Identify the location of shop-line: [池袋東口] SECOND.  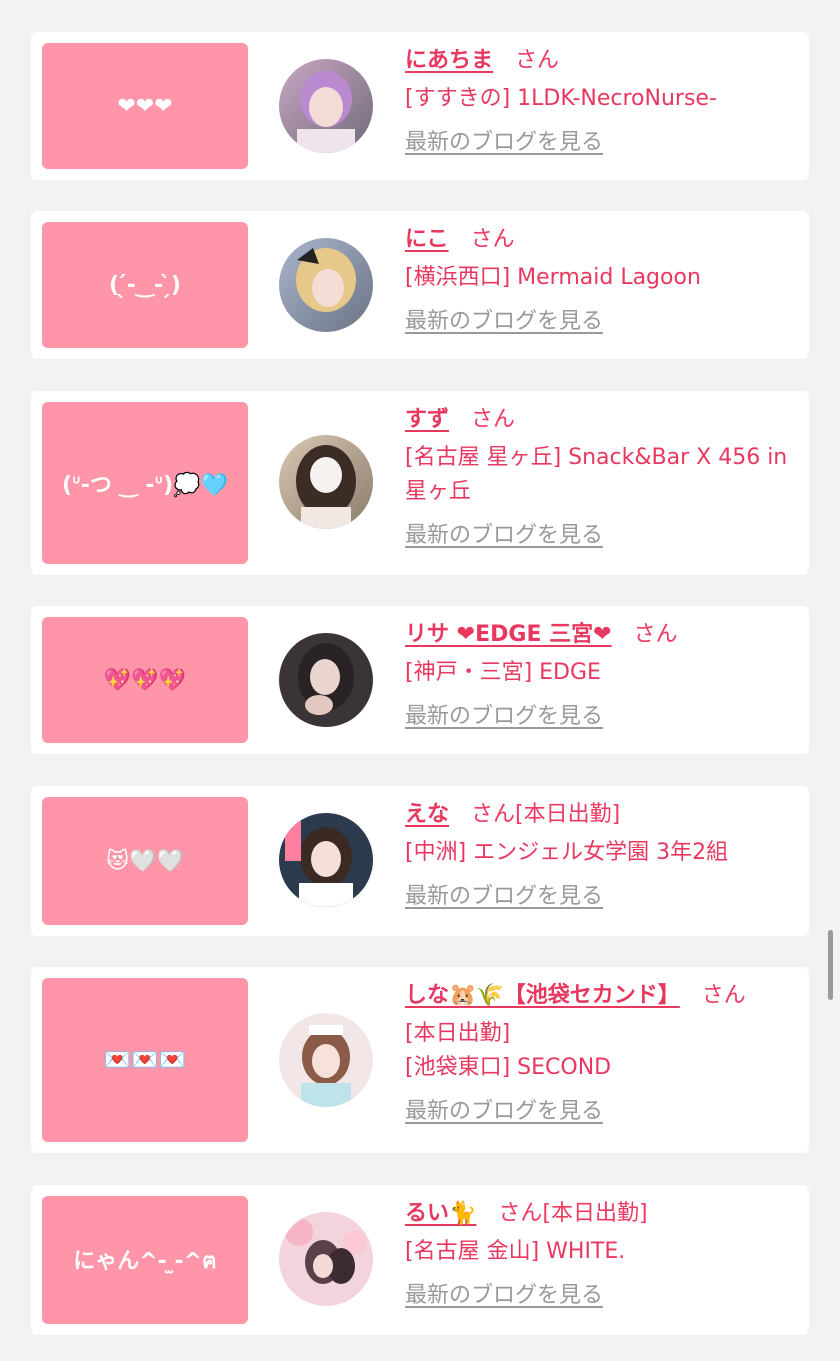
(508, 1067).